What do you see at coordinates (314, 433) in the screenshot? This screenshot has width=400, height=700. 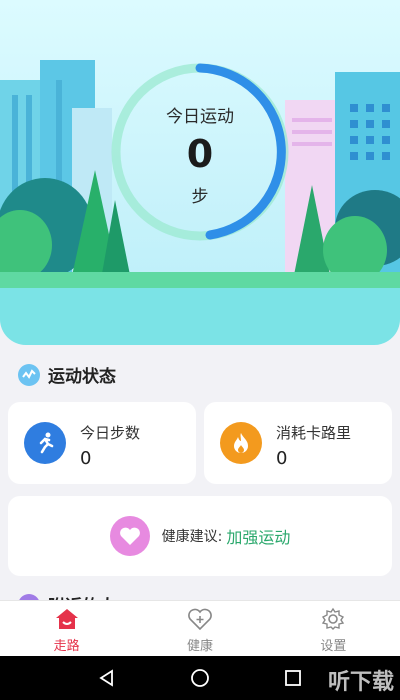 I see `stat-label: 消耗卡路里` at bounding box center [314, 433].